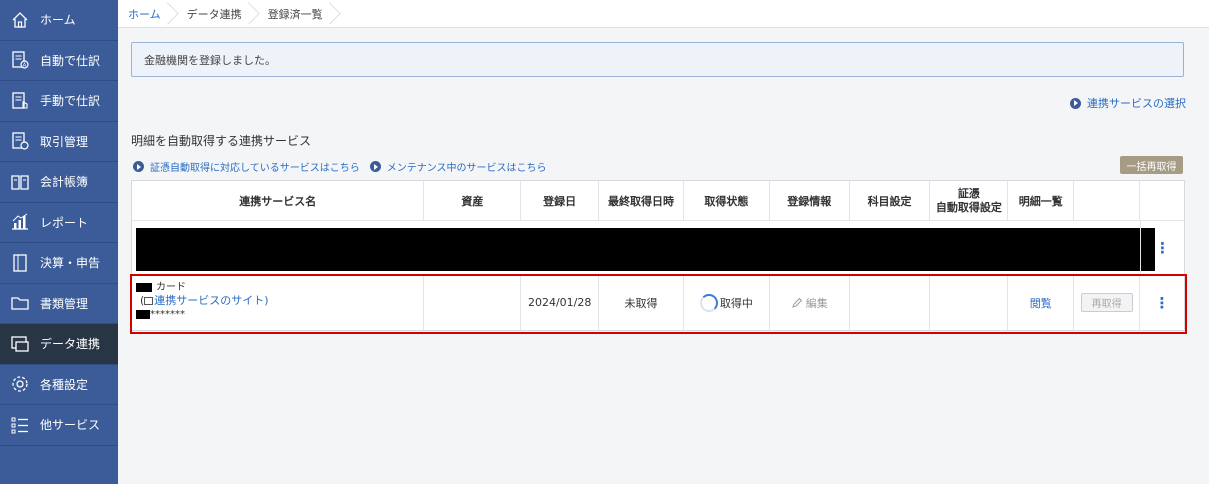 The image size is (1209, 484). What do you see at coordinates (64, 141) in the screenshot?
I see `sidebar-item-label: 取引管理` at bounding box center [64, 141].